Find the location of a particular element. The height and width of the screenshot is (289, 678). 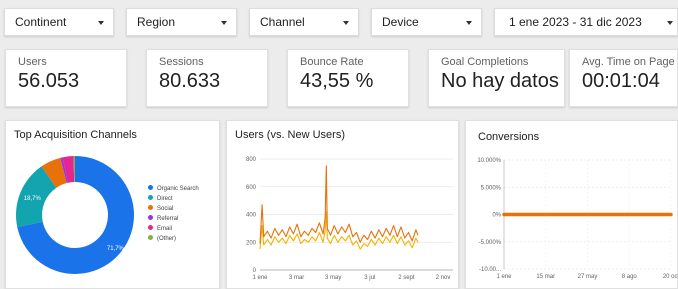

legend-item-referral: Referral is located at coordinates (163, 219).